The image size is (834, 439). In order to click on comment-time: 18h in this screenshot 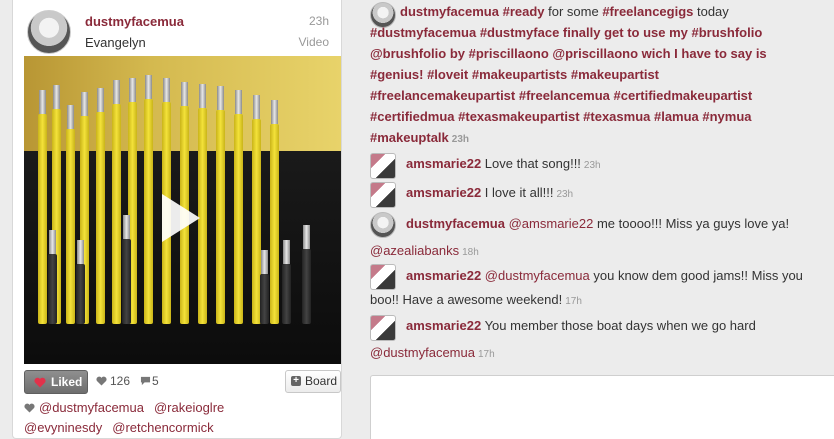, I will do `click(470, 252)`.